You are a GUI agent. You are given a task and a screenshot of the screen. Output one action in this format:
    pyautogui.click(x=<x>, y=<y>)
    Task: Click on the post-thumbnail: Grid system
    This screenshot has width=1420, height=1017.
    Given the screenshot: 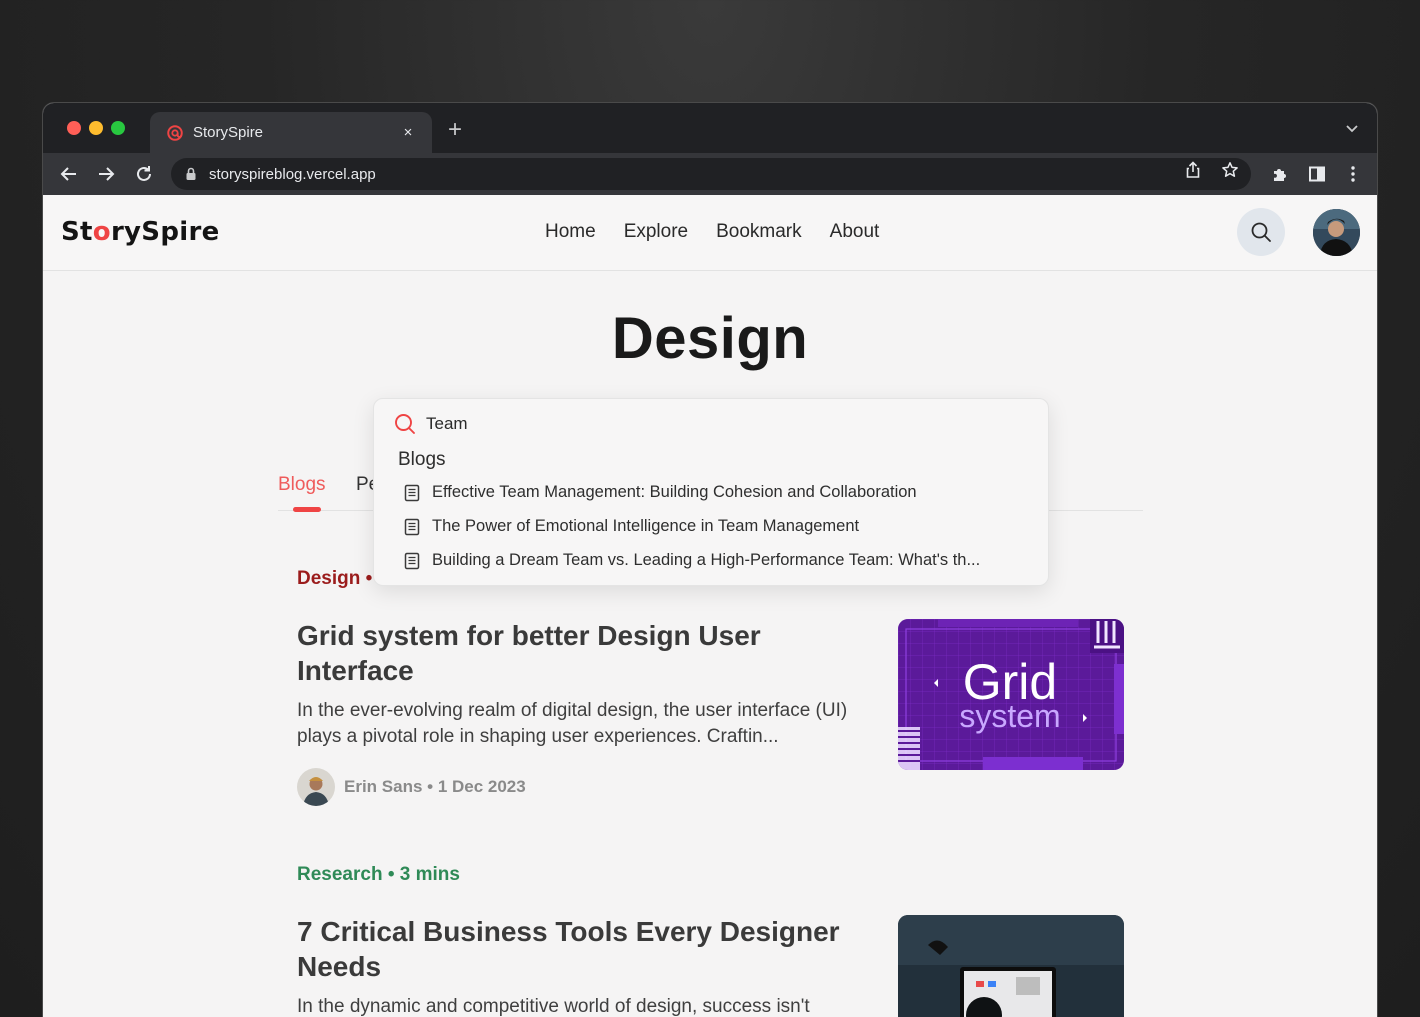 What is the action you would take?
    pyautogui.click(x=1011, y=694)
    